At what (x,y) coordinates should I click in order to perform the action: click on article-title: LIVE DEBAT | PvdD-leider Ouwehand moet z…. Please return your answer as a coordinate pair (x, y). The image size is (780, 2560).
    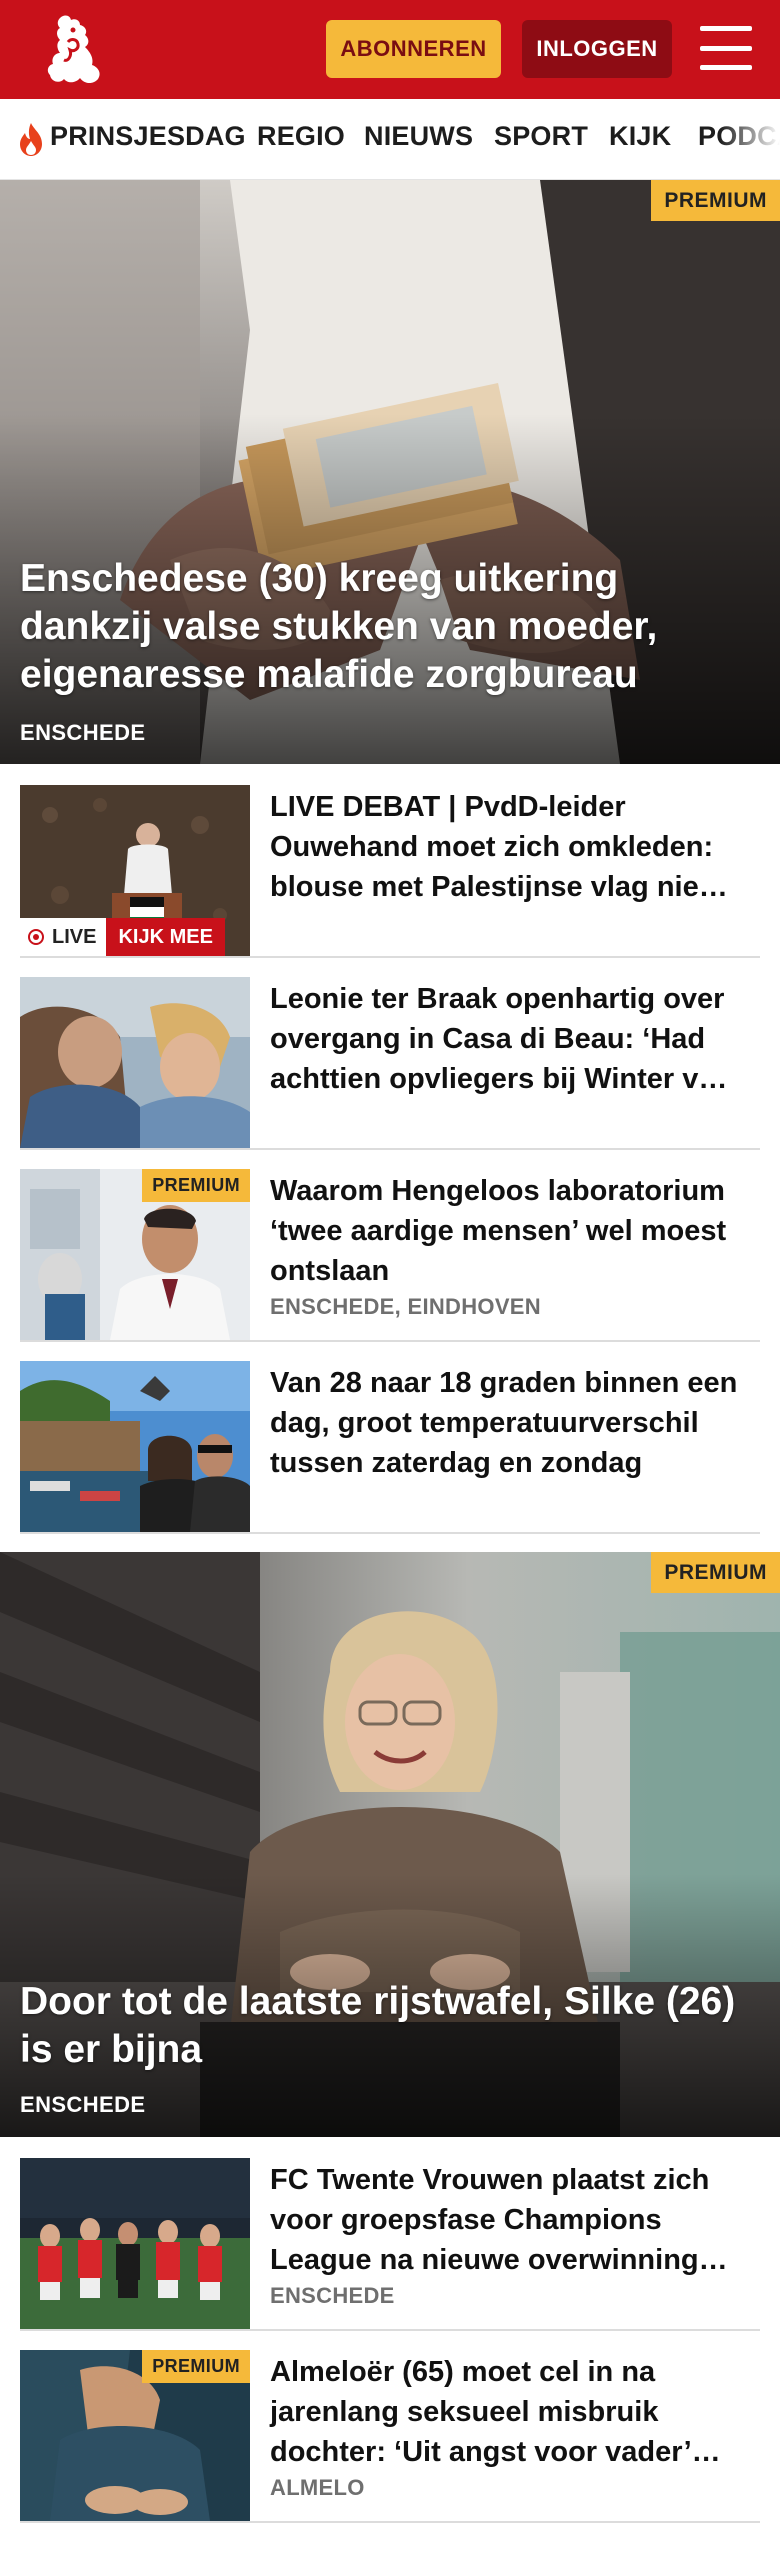
    Looking at the image, I should click on (515, 847).